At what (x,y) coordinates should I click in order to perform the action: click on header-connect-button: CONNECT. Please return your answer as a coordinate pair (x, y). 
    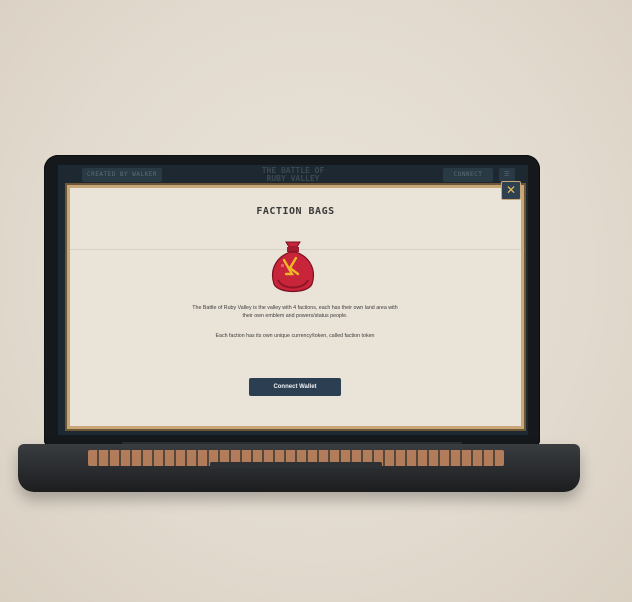
    Looking at the image, I should click on (468, 175).